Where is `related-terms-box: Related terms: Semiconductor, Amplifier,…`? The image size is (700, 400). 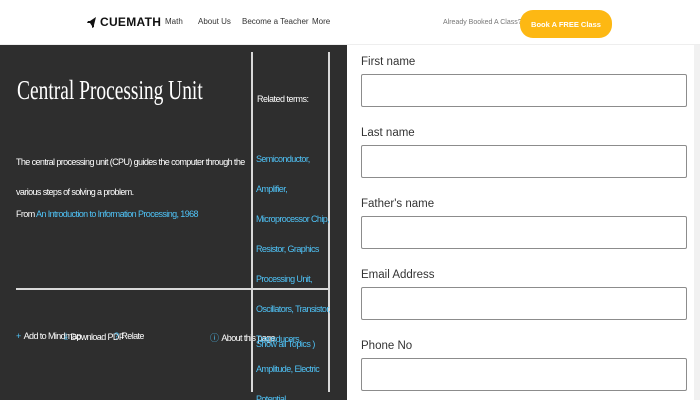 related-terms-box: Related terms: Semiconductor, Amplifier,… is located at coordinates (291, 226).